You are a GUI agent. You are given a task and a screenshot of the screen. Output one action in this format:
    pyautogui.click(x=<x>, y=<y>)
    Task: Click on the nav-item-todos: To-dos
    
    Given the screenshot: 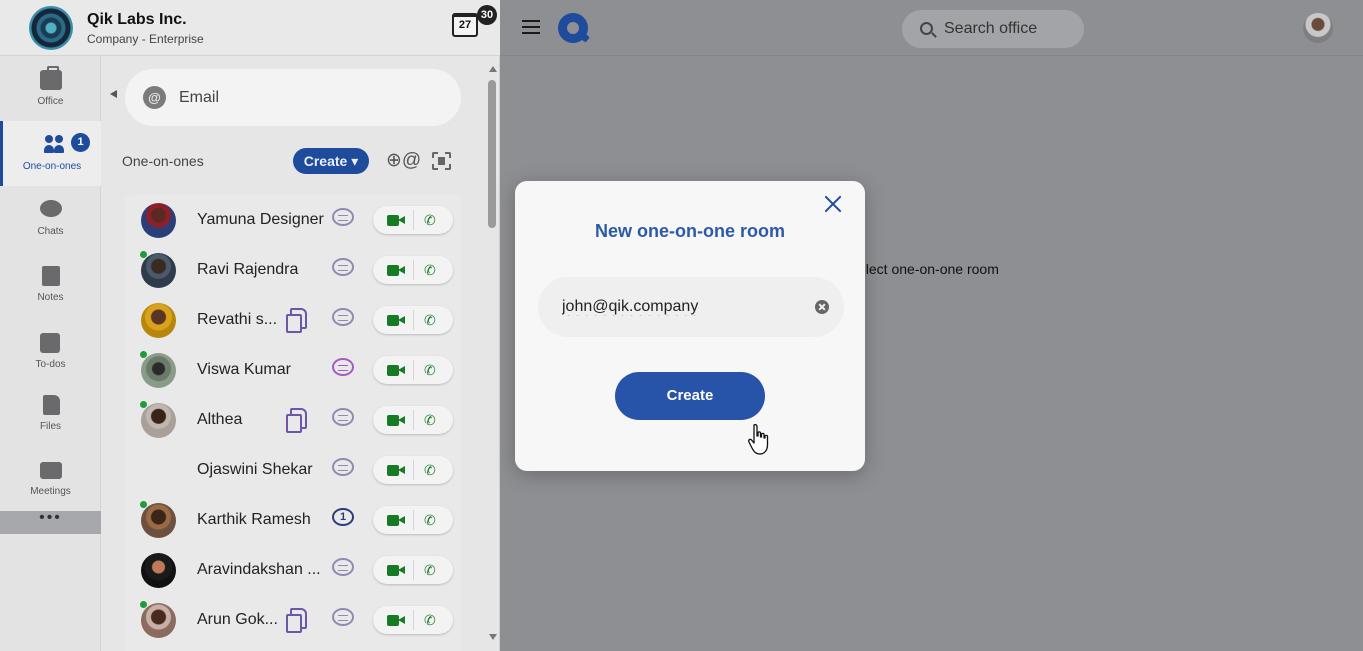 What is the action you would take?
    pyautogui.click(x=50, y=351)
    